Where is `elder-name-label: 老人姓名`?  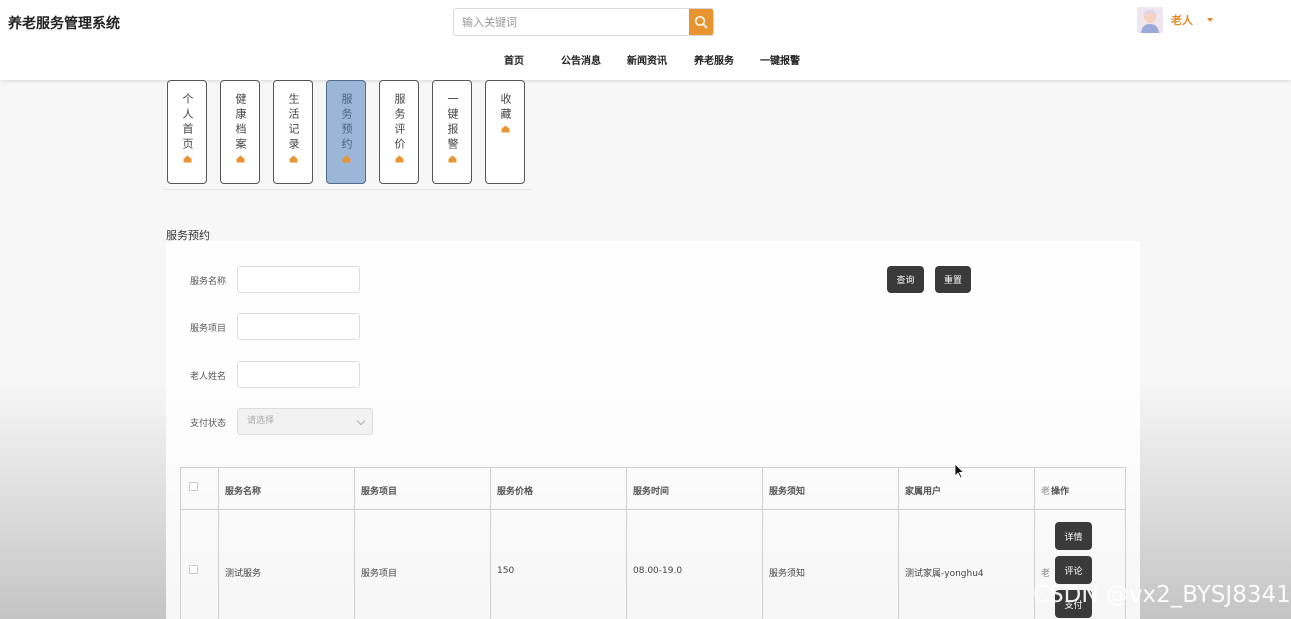 elder-name-label: 老人姓名 is located at coordinates (208, 377).